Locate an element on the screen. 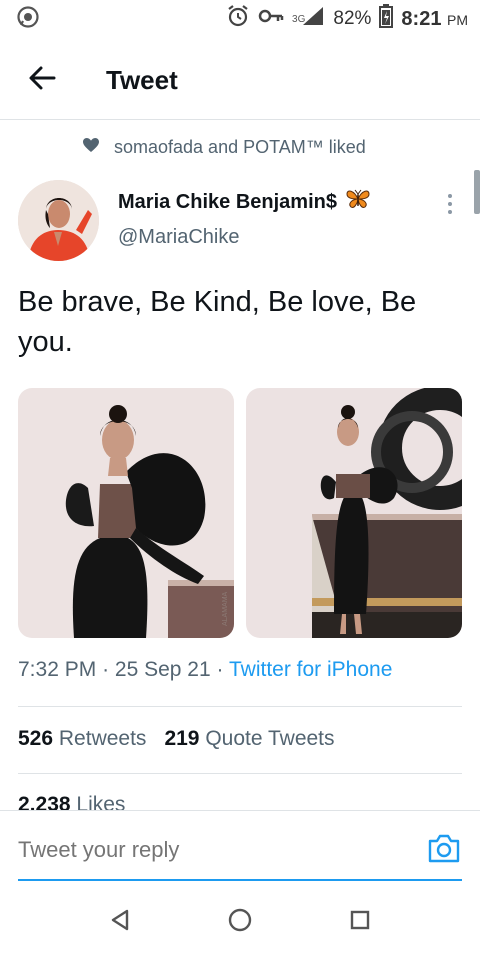 The image size is (480, 960). more-options-button is located at coordinates (450, 204).